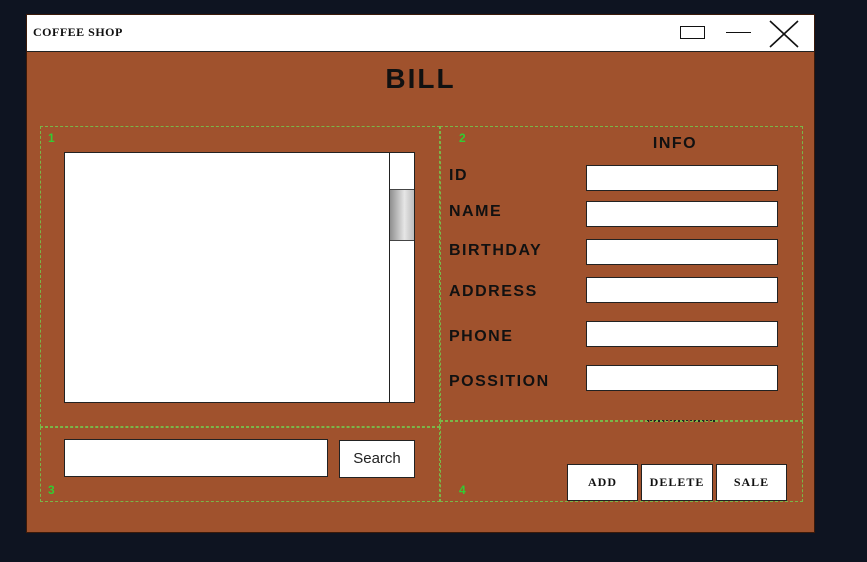 The width and height of the screenshot is (867, 562). What do you see at coordinates (682, 214) in the screenshot?
I see `name-field` at bounding box center [682, 214].